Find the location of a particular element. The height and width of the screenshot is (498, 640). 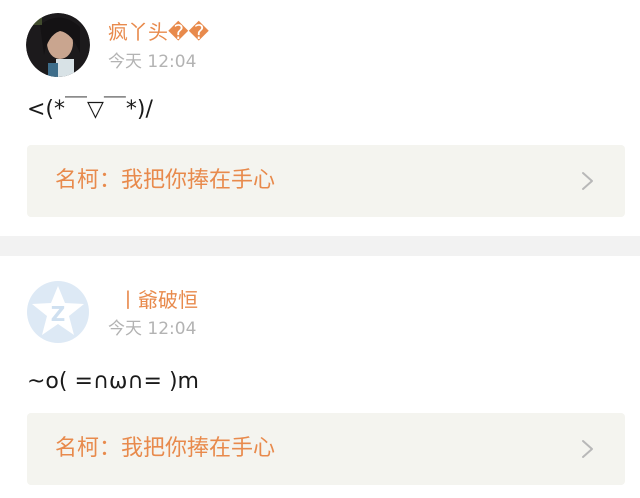

default-avatar-icon: Z is located at coordinates (58, 312).